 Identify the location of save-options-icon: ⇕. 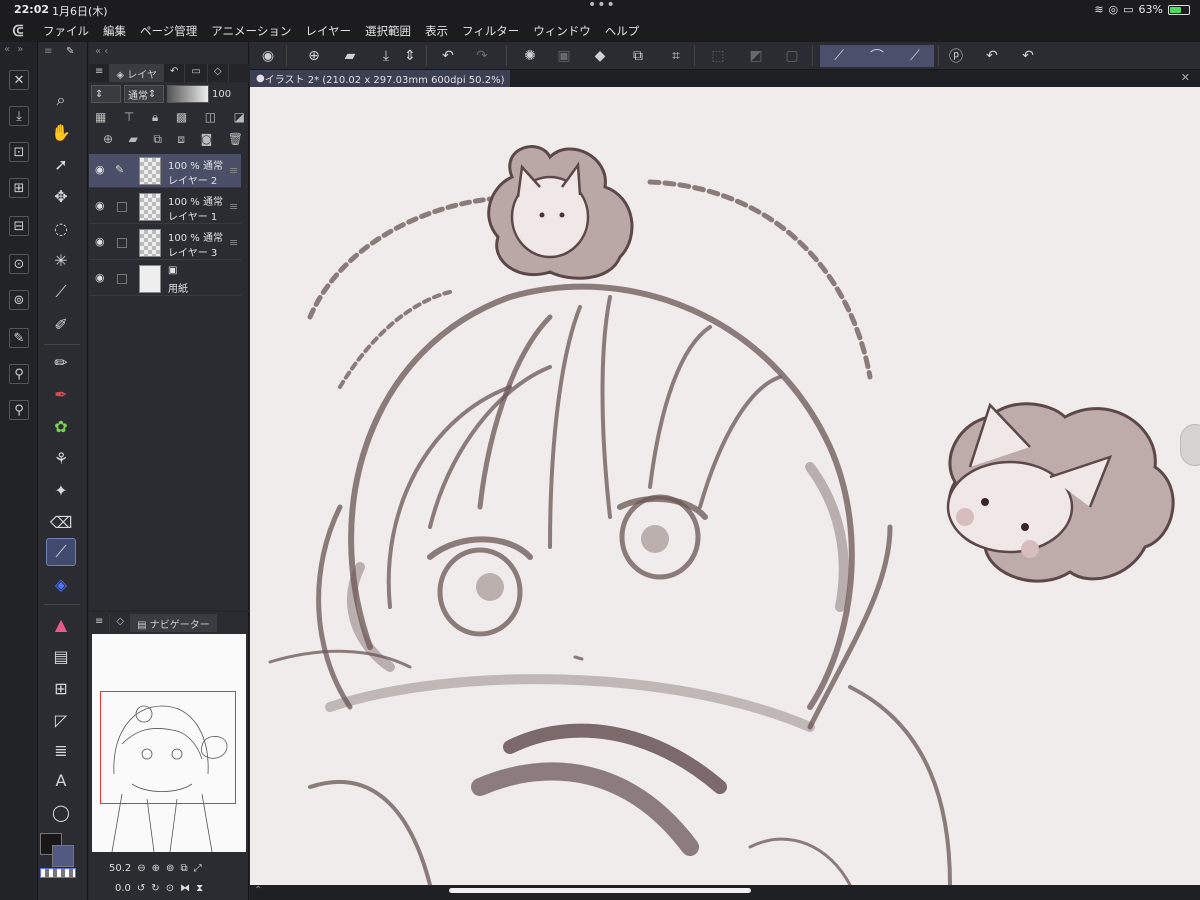
(410, 56).